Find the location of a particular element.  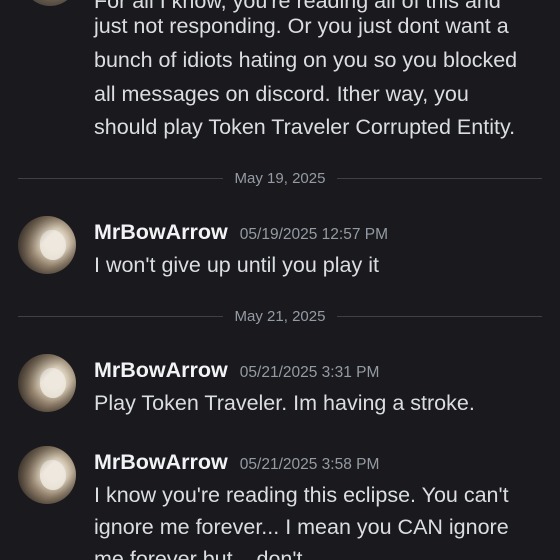

divider-date: May 21, 2025 is located at coordinates (280, 316).